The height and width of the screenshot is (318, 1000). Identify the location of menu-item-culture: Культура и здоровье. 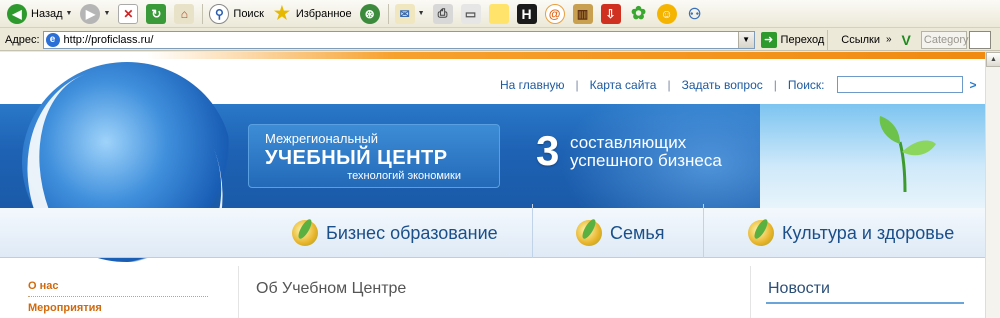
(851, 233).